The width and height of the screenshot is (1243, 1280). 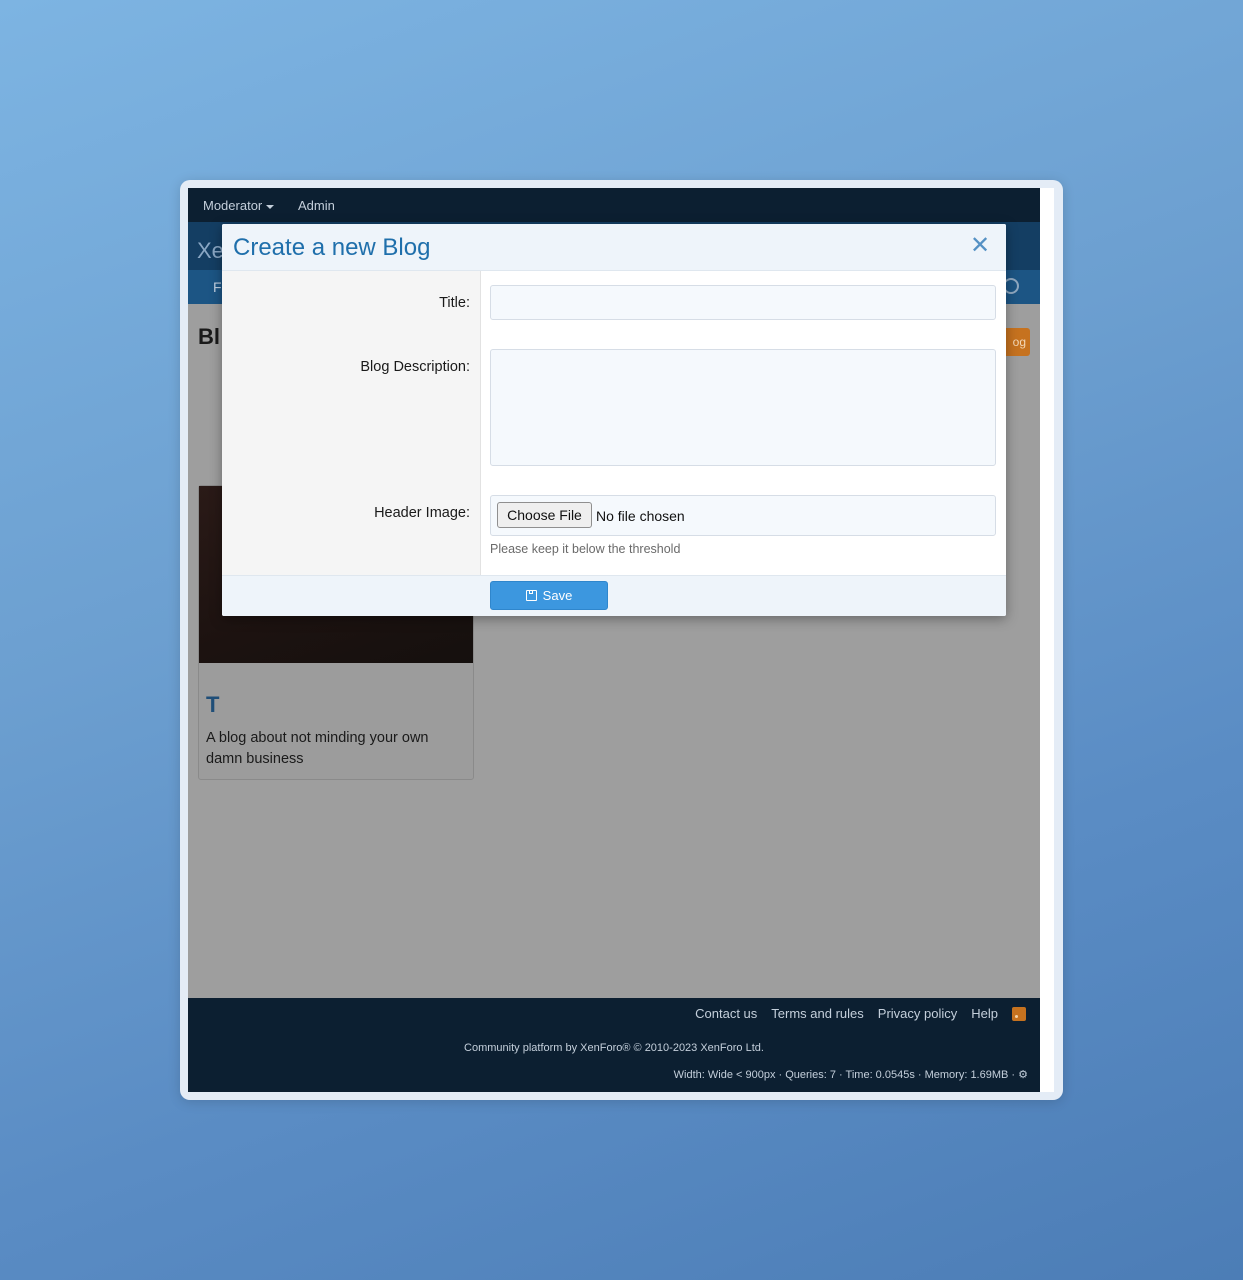 I want to click on header-image-hint: Please keep it below the threshold, so click(x=585, y=549).